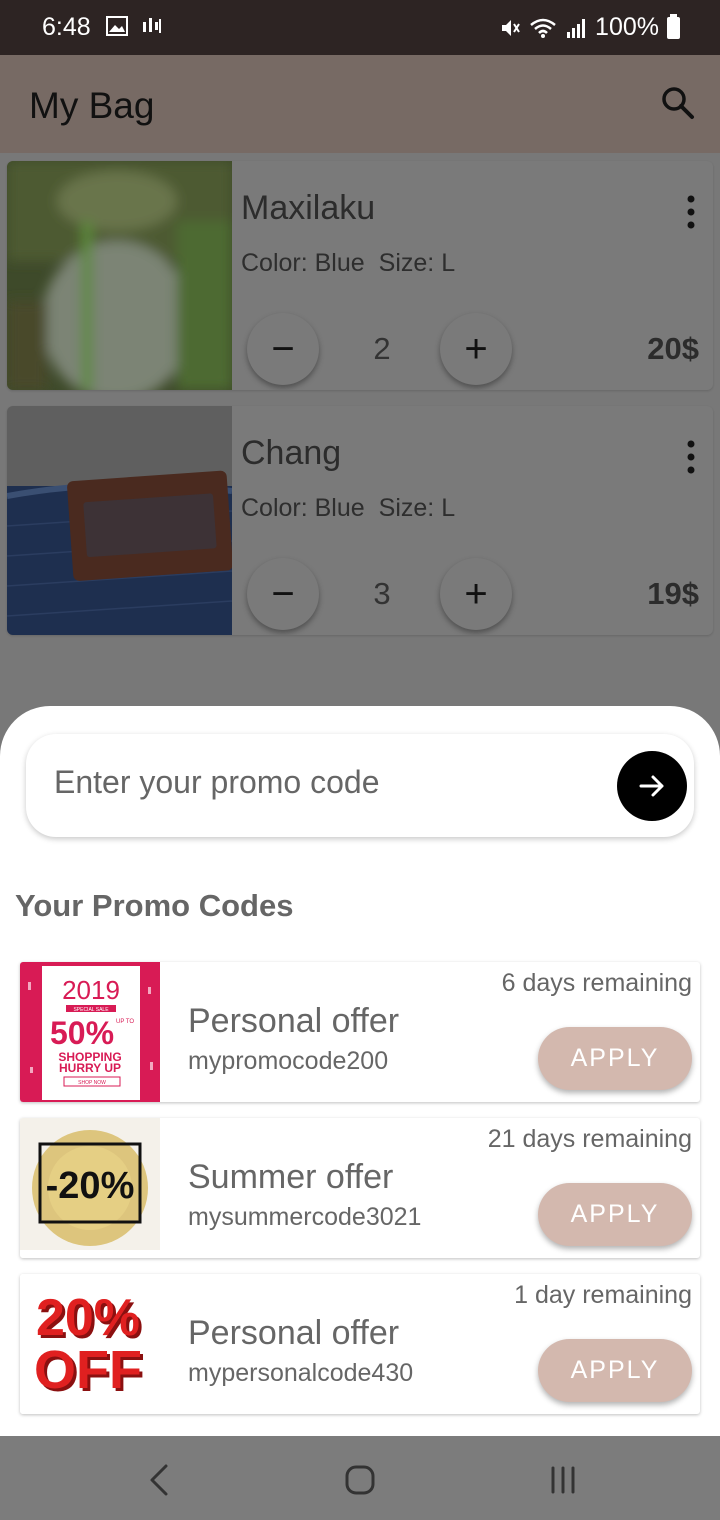 The width and height of the screenshot is (720, 1520). What do you see at coordinates (152, 25) in the screenshot?
I see `voicemail-bars-icon` at bounding box center [152, 25].